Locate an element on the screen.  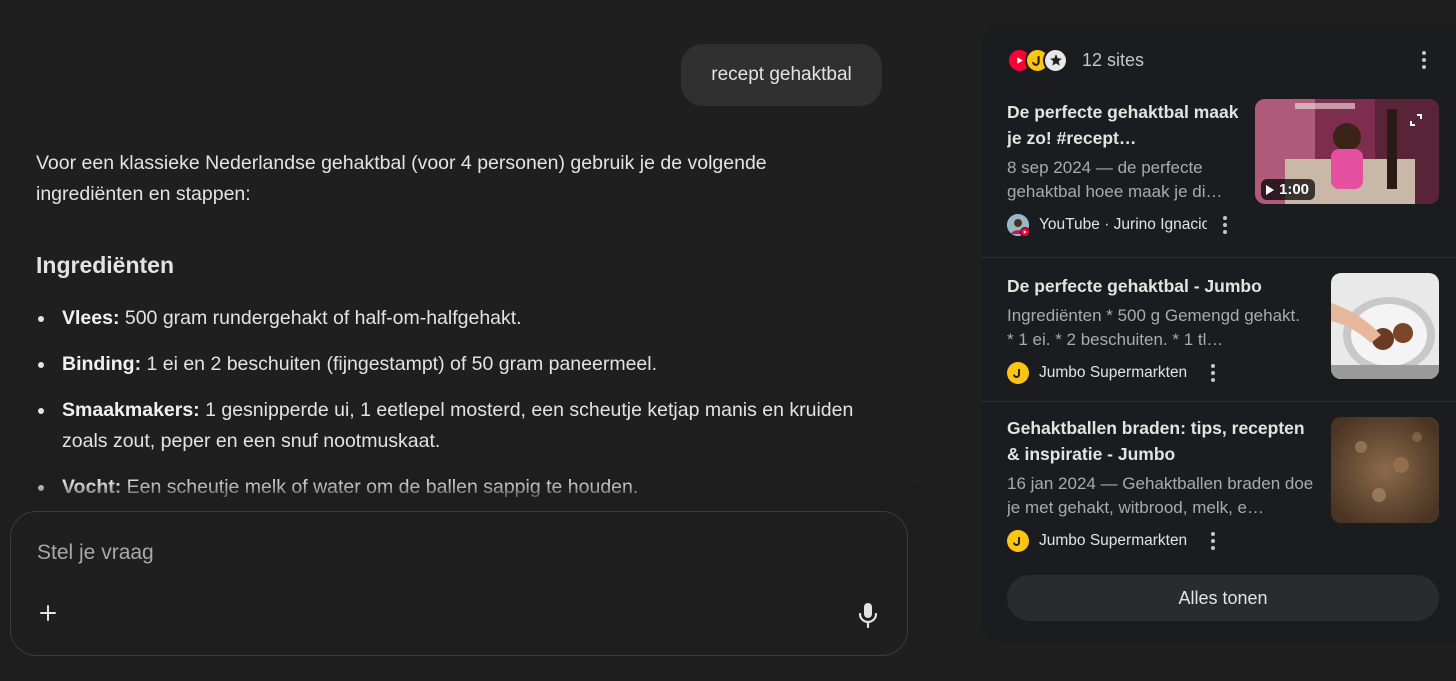
plus-icon is located at coordinates (48, 613).